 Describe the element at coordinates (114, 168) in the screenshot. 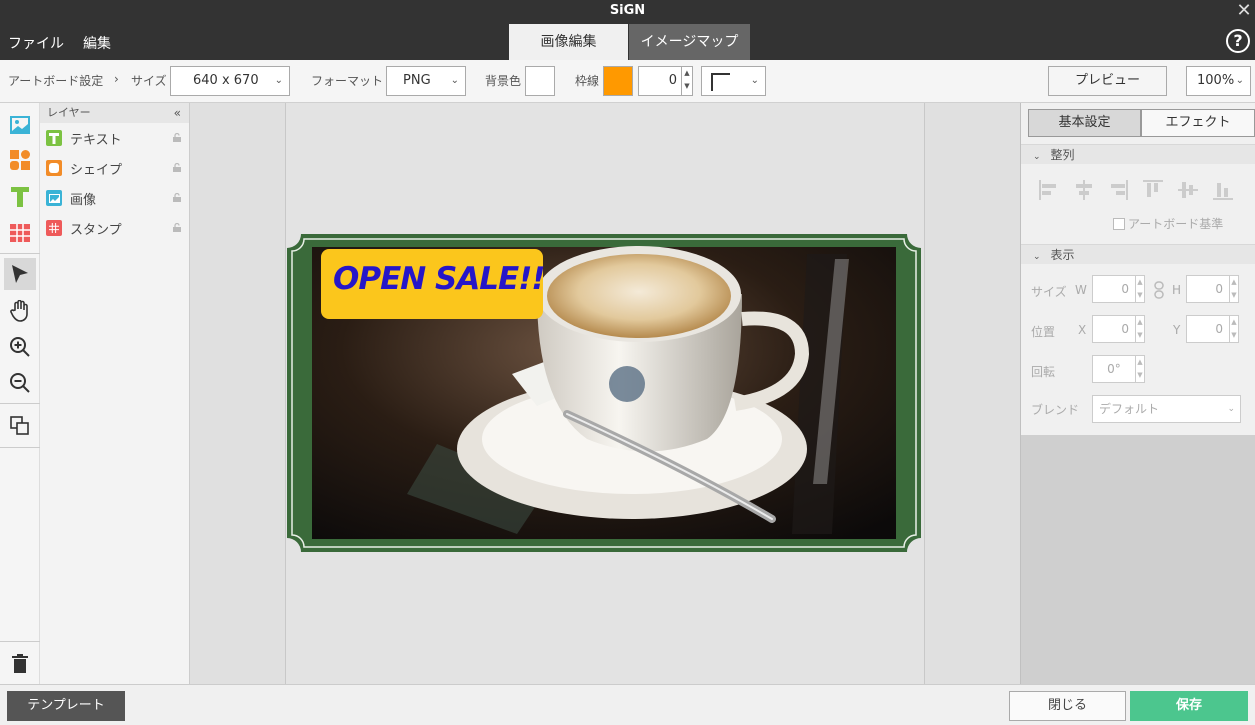

I see `layer-item-shape: シェイプ` at that location.